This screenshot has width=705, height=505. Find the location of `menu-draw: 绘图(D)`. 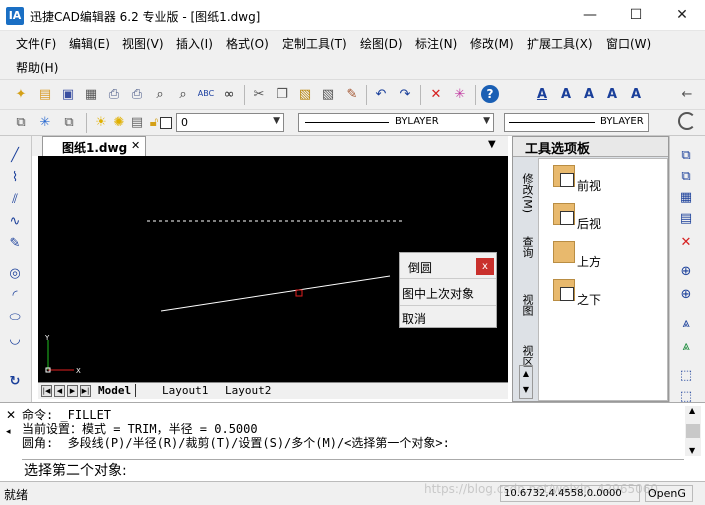

menu-draw: 绘图(D) is located at coordinates (381, 43).